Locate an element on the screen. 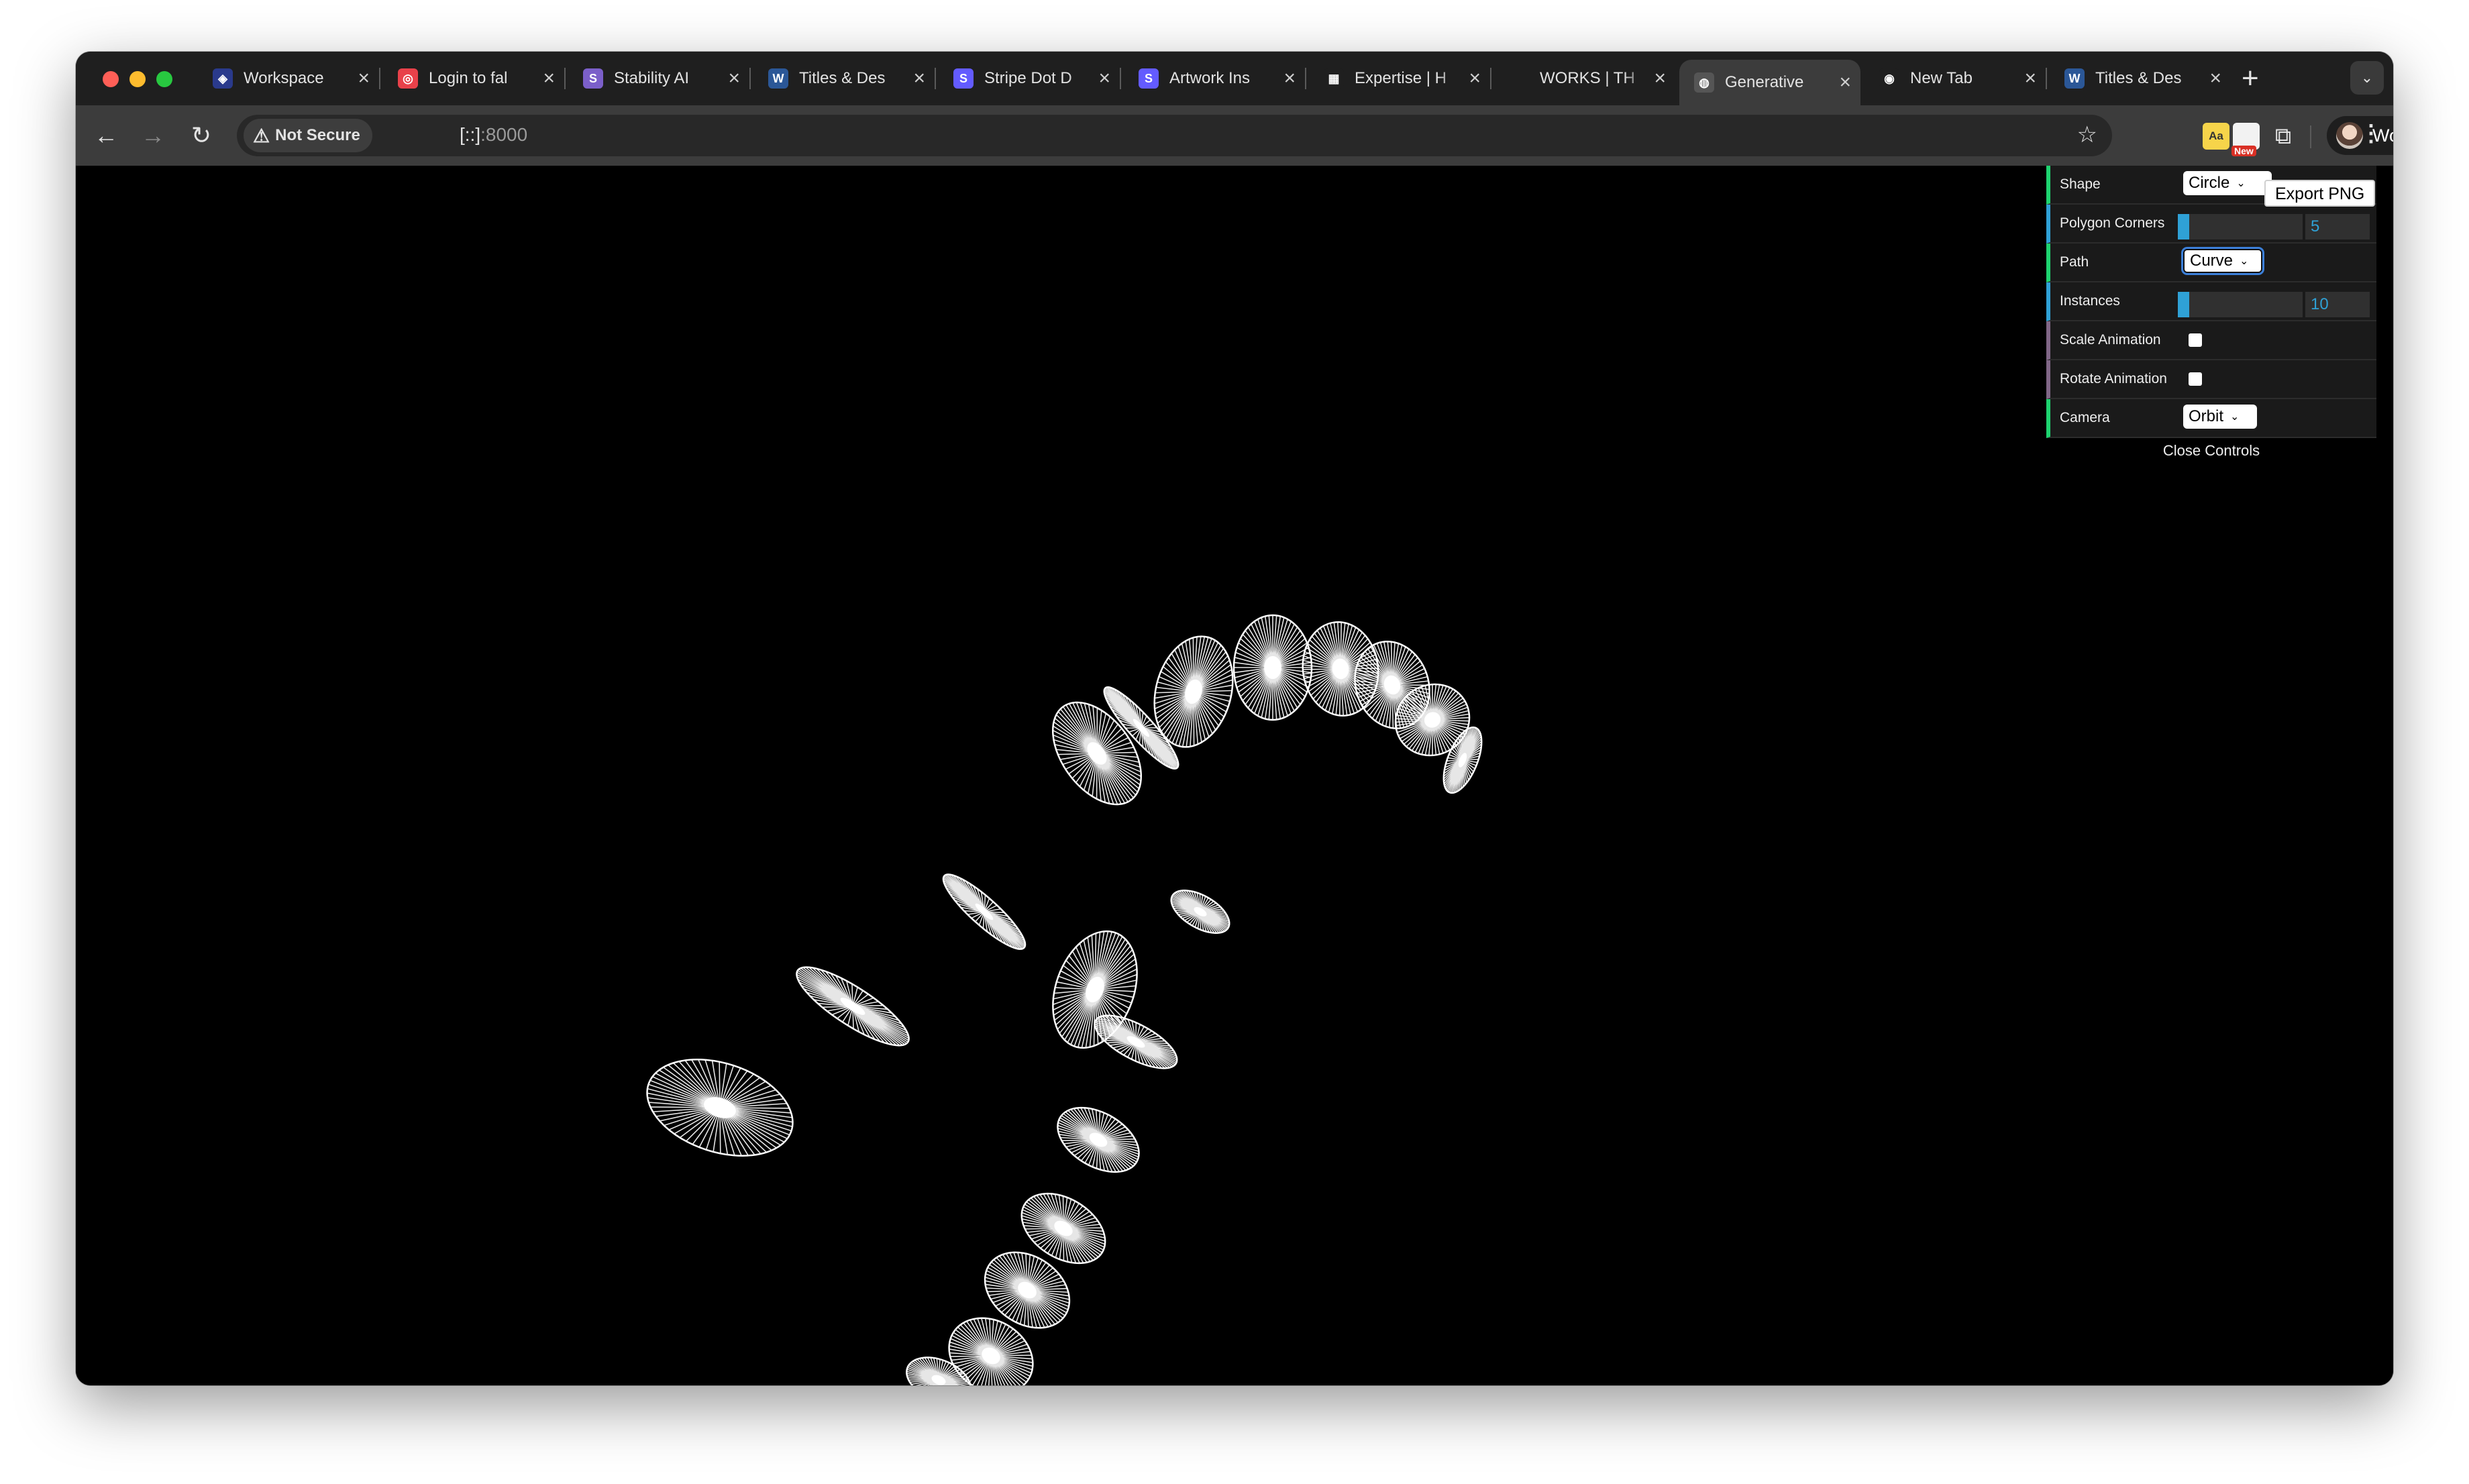 The image size is (2469, 1484). instances-control: Instances 10 is located at coordinates (2211, 301).